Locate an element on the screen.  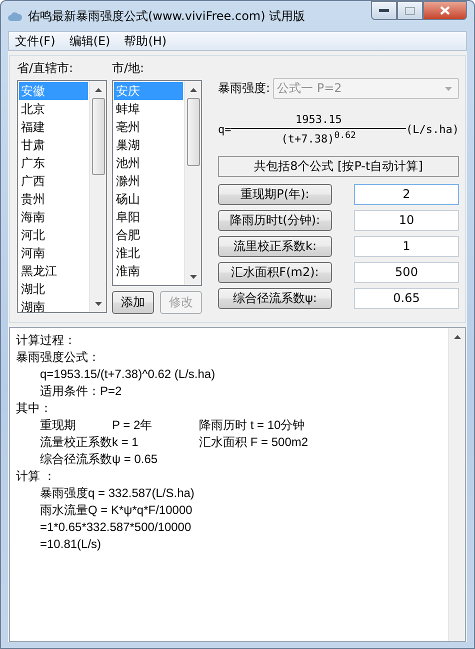
maximize-button is located at coordinates (410, 10).